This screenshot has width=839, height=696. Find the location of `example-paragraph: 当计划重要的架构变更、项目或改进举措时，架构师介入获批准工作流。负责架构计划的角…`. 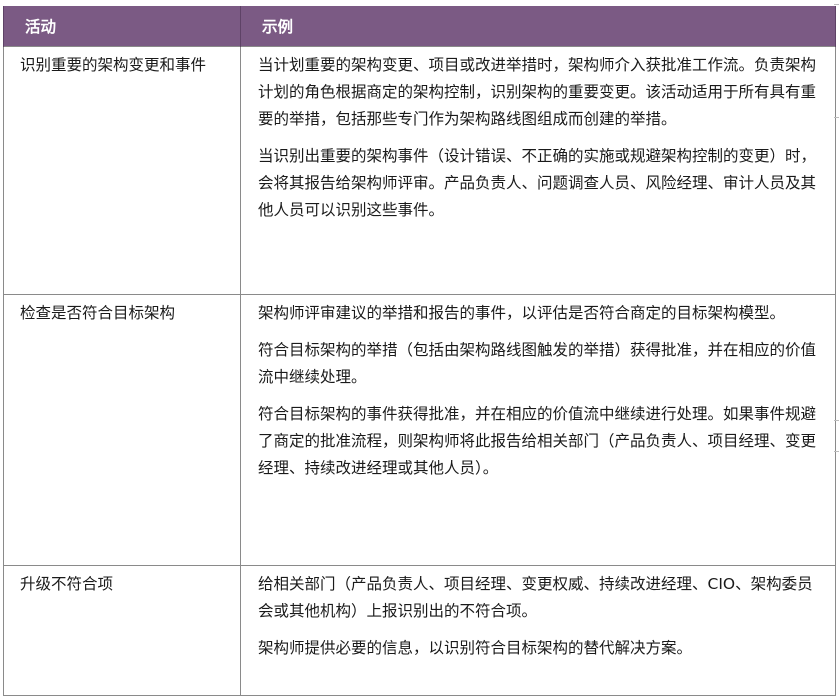

example-paragraph: 当计划重要的架构变更、项目或改进举措时，架构师介入获批准工作流。负责架构计划的角… is located at coordinates (537, 91).